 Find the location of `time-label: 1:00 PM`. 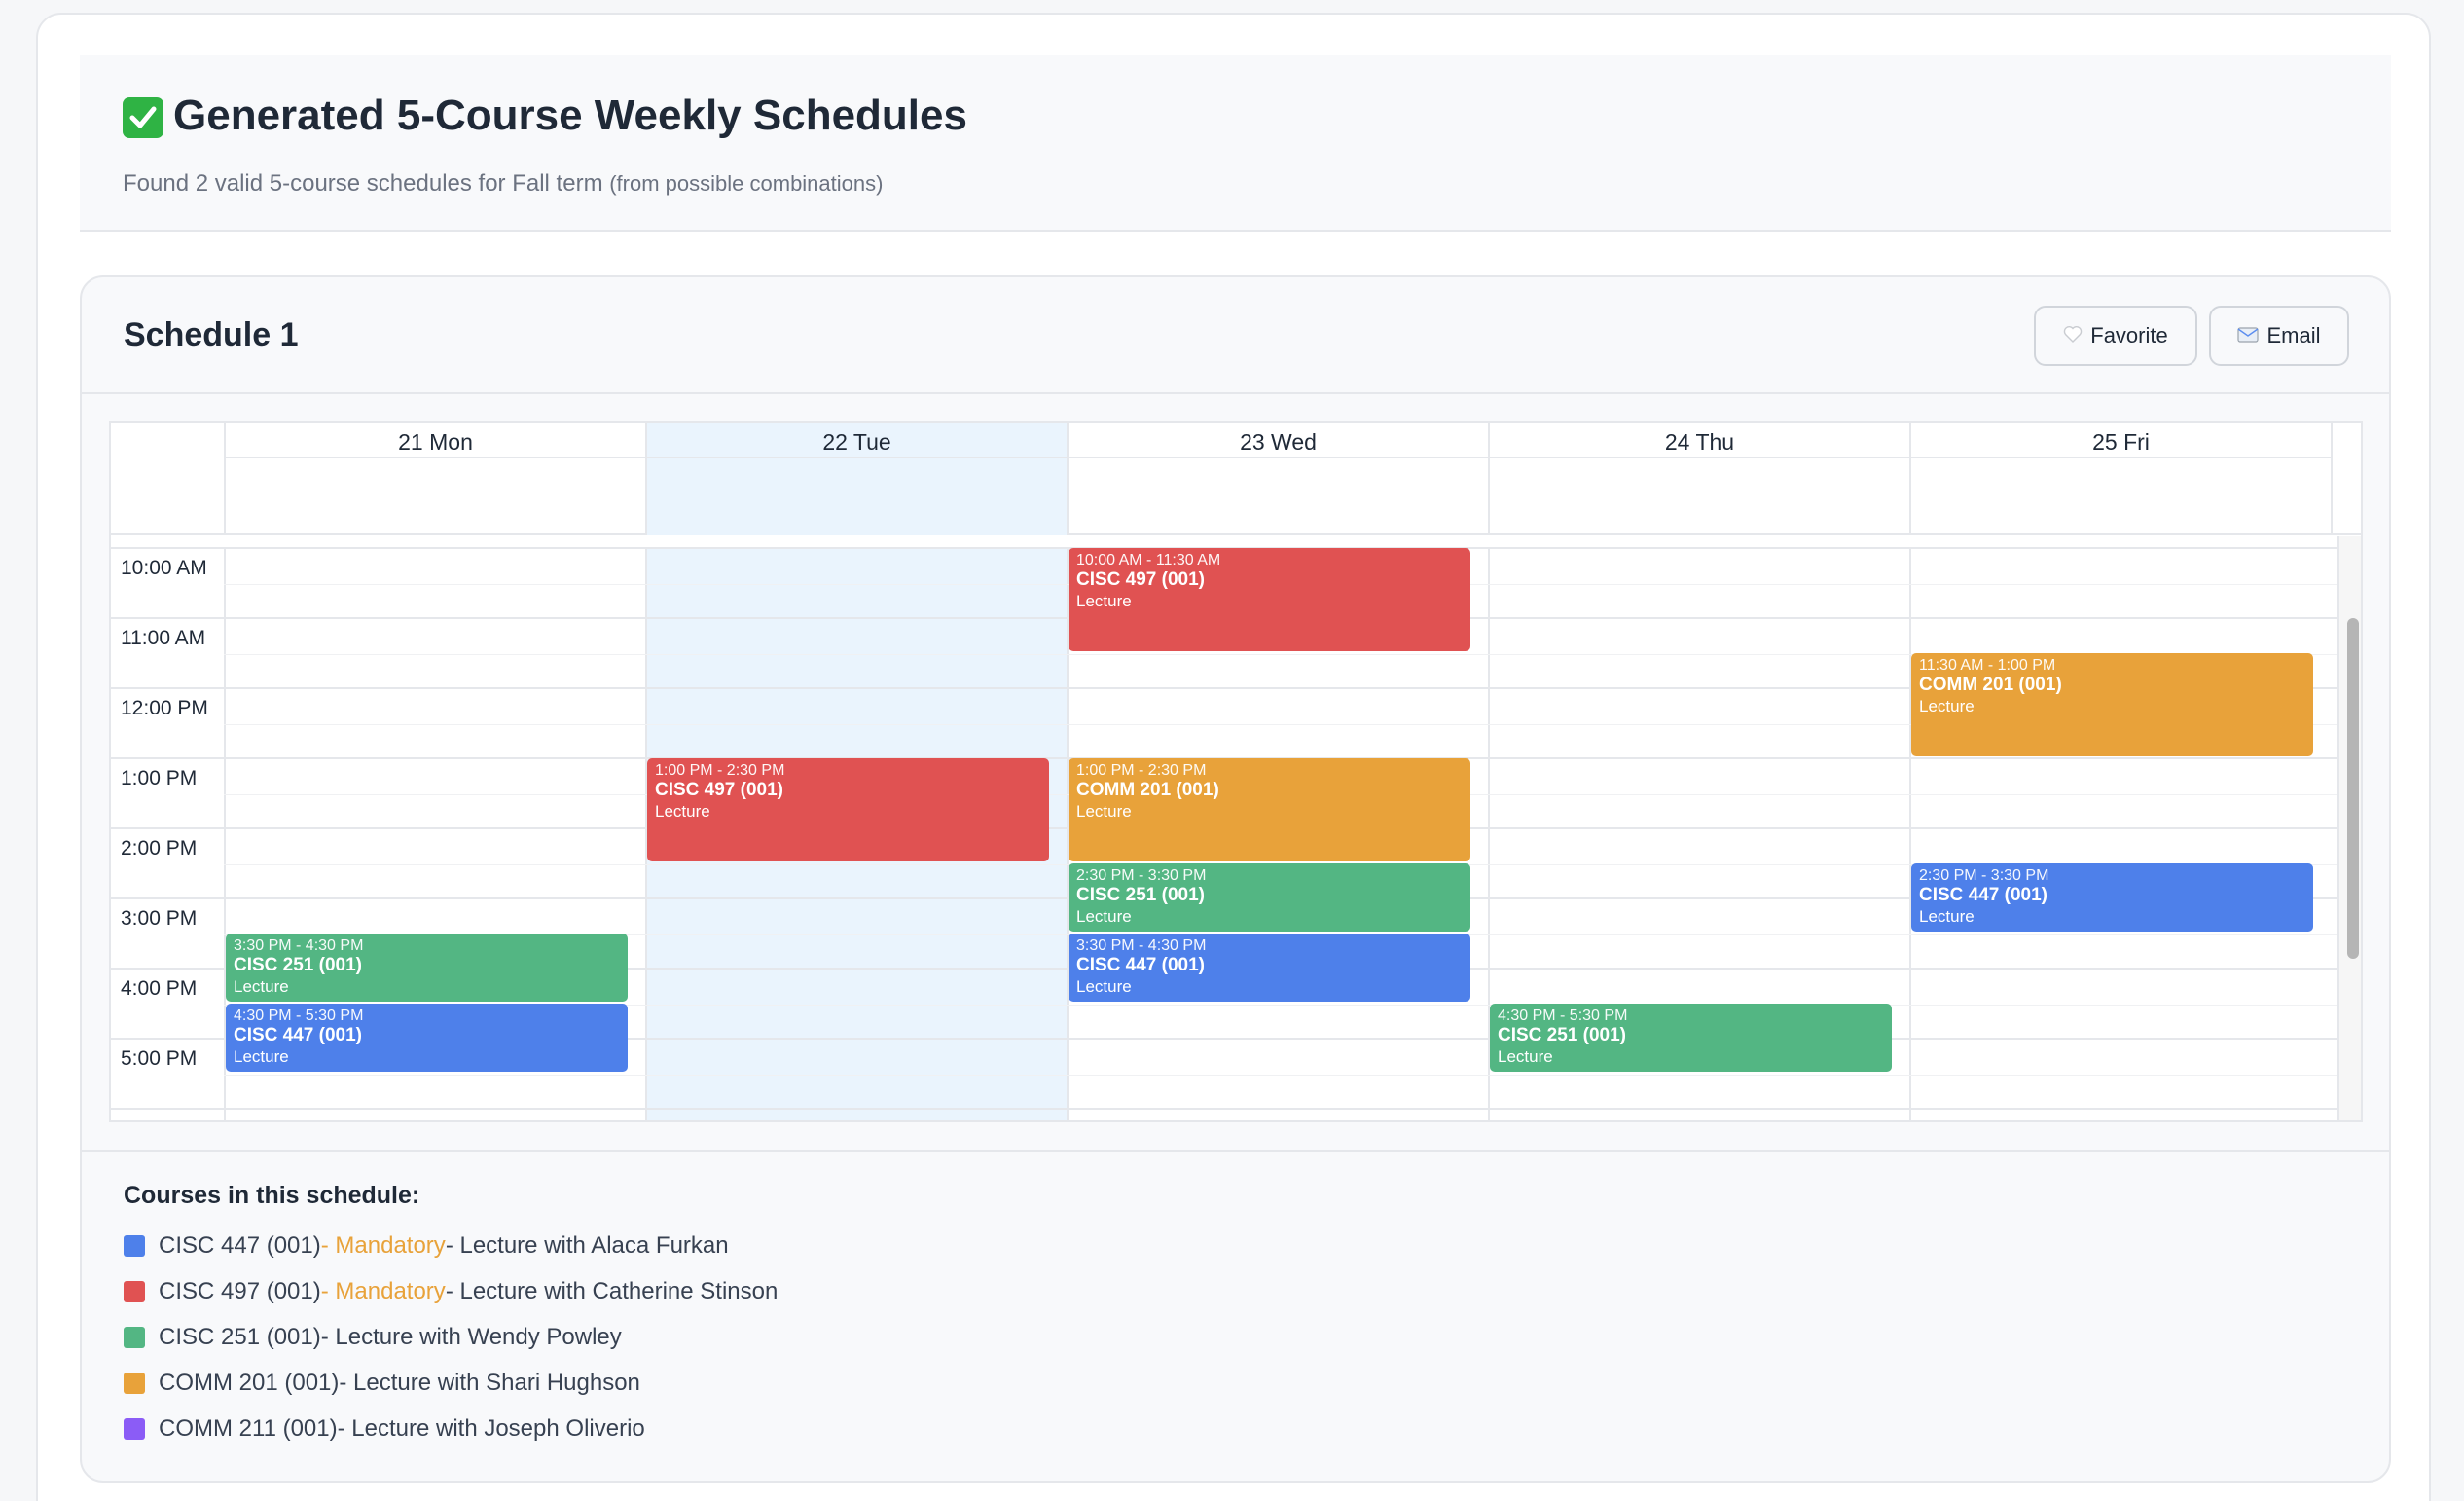

time-label: 1:00 PM is located at coordinates (159, 778).